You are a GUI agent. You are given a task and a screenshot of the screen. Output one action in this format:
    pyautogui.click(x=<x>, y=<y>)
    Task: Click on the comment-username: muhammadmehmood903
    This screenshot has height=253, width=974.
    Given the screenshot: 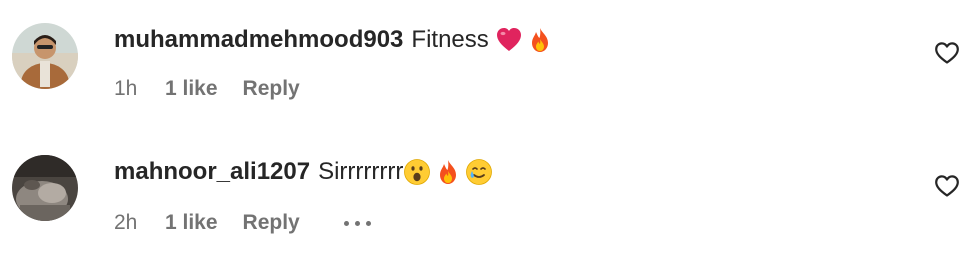 What is the action you would take?
    pyautogui.click(x=258, y=40)
    